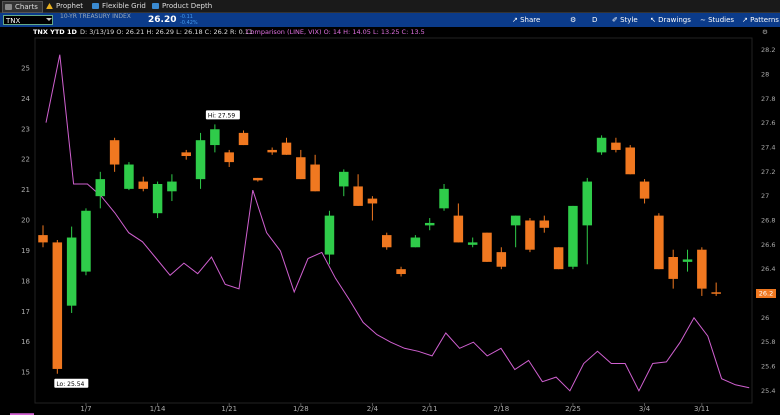  Describe the element at coordinates (573, 409) in the screenshot. I see `x-axis-tick-label: 2/25` at that location.